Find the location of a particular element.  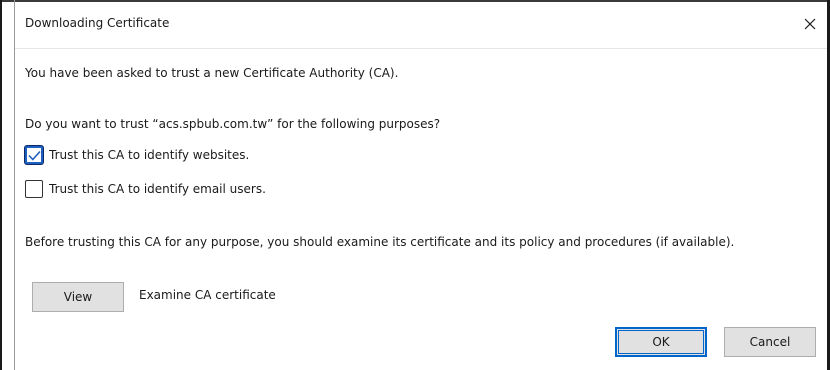

focus-ring is located at coordinates (661, 342).